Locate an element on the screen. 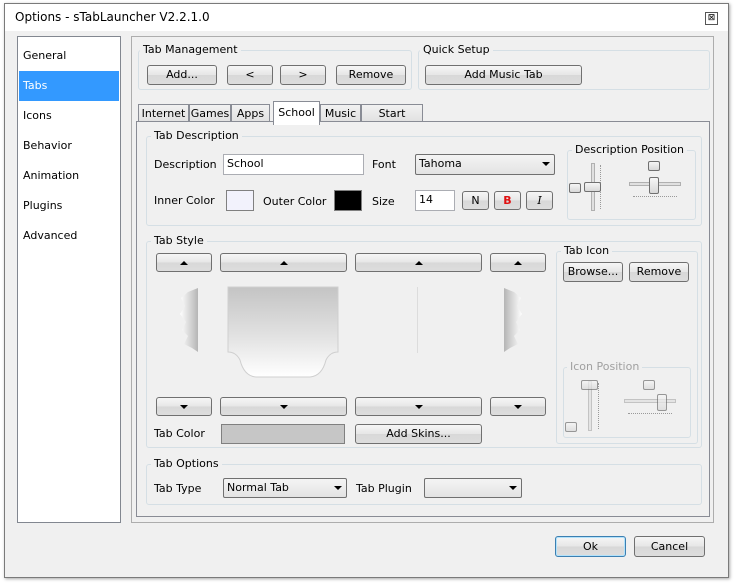 The width and height of the screenshot is (734, 583). divider-skin-preview is located at coordinates (417, 320).